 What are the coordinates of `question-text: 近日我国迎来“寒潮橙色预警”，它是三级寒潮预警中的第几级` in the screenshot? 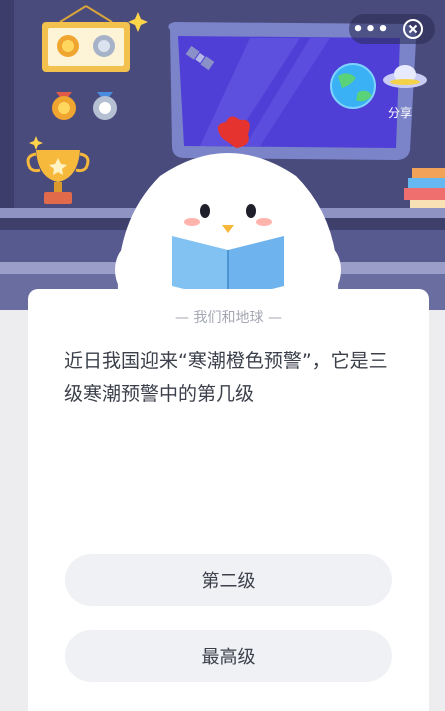 It's located at (226, 377).